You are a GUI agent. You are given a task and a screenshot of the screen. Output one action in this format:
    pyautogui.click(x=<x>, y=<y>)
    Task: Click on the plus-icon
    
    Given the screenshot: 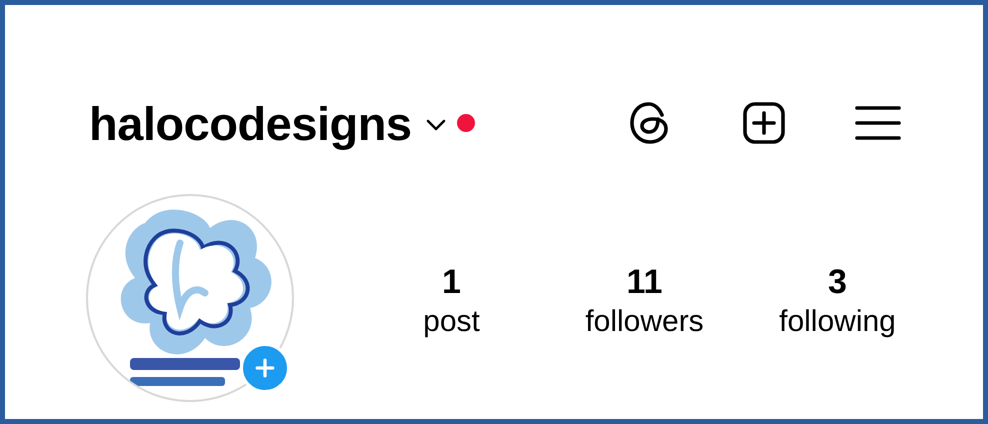 What is the action you would take?
    pyautogui.click(x=265, y=368)
    